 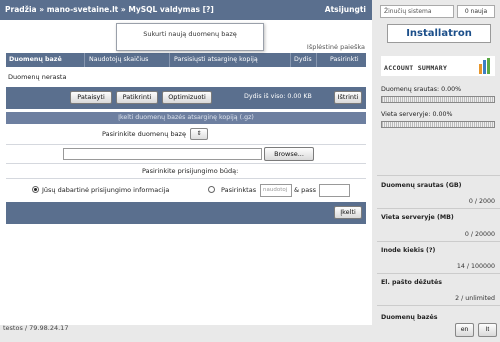 I want to click on account-summary-title: ACCOUNT SUMMARY, so click(x=416, y=68).